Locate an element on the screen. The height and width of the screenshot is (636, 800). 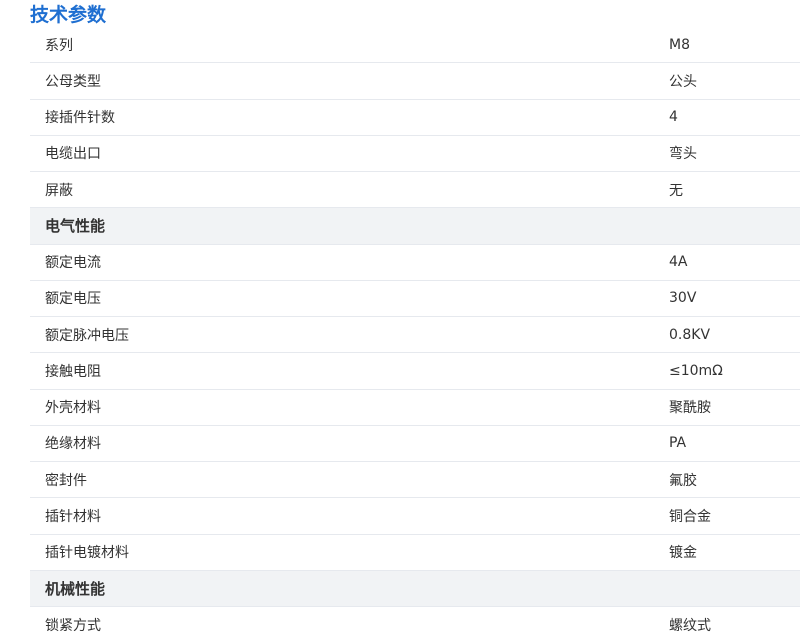
spec-value: 镀金 is located at coordinates (683, 553).